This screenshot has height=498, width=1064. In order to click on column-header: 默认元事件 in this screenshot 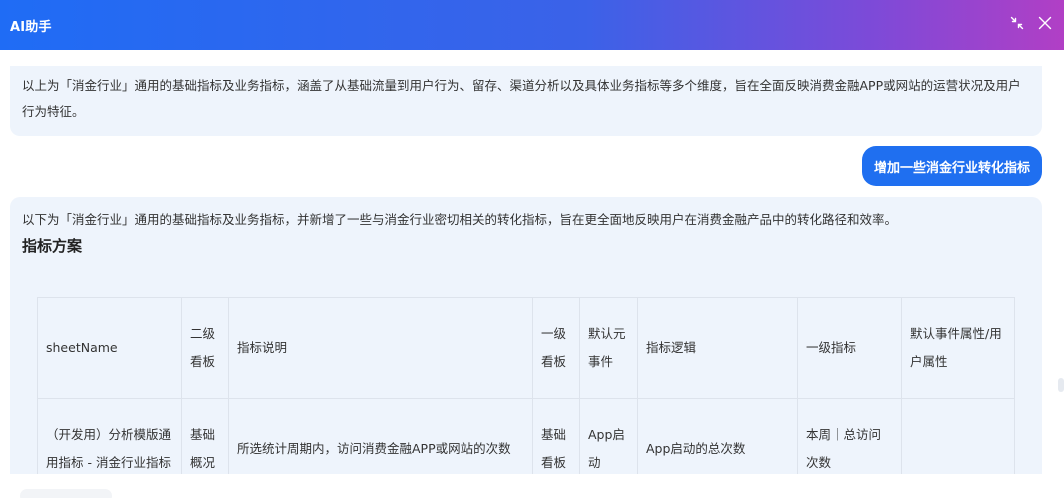, I will do `click(608, 348)`.